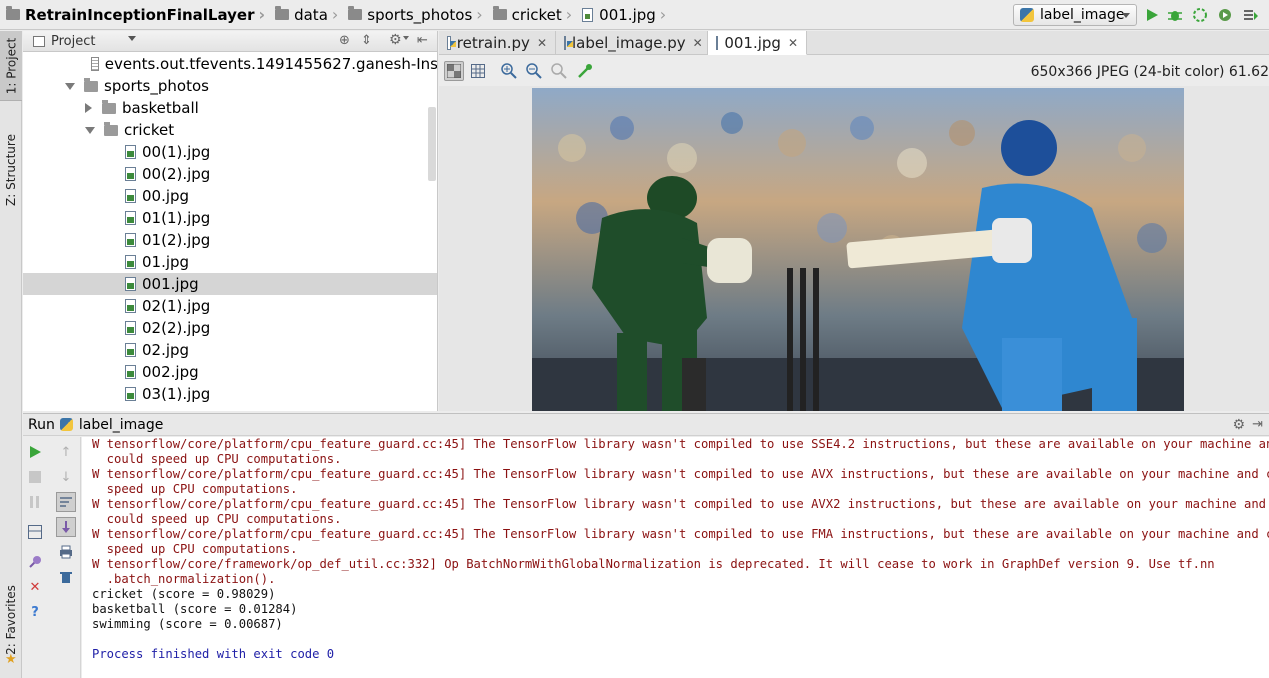  Describe the element at coordinates (11, 659) in the screenshot. I see `star-icon: ★` at that location.